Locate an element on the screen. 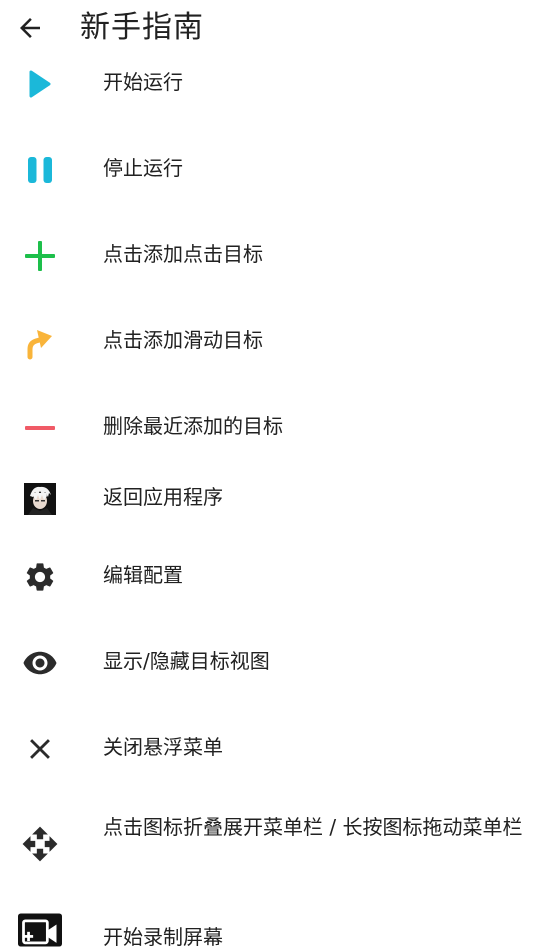 Image resolution: width=546 pixels, height=947 pixels. arrow-left-icon is located at coordinates (30, 28).